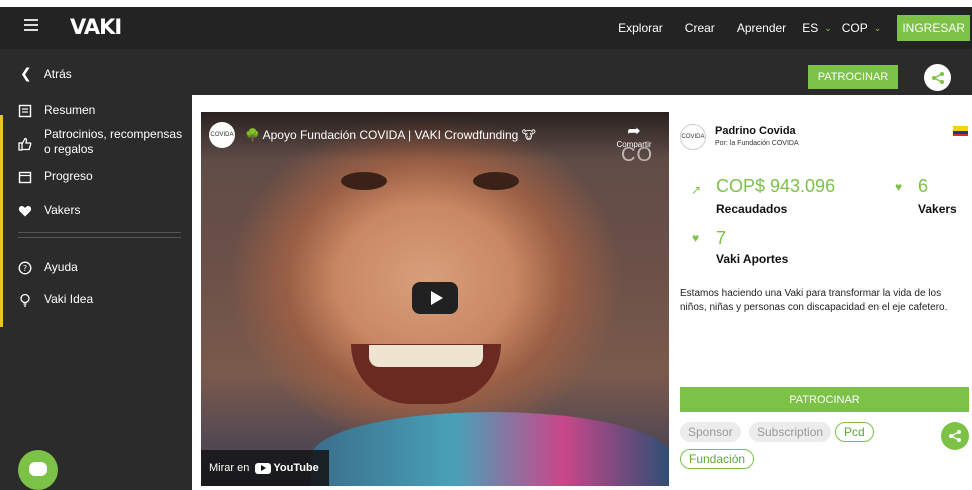 This screenshot has width=972, height=490. I want to click on nav-aprender: Aprender, so click(761, 28).